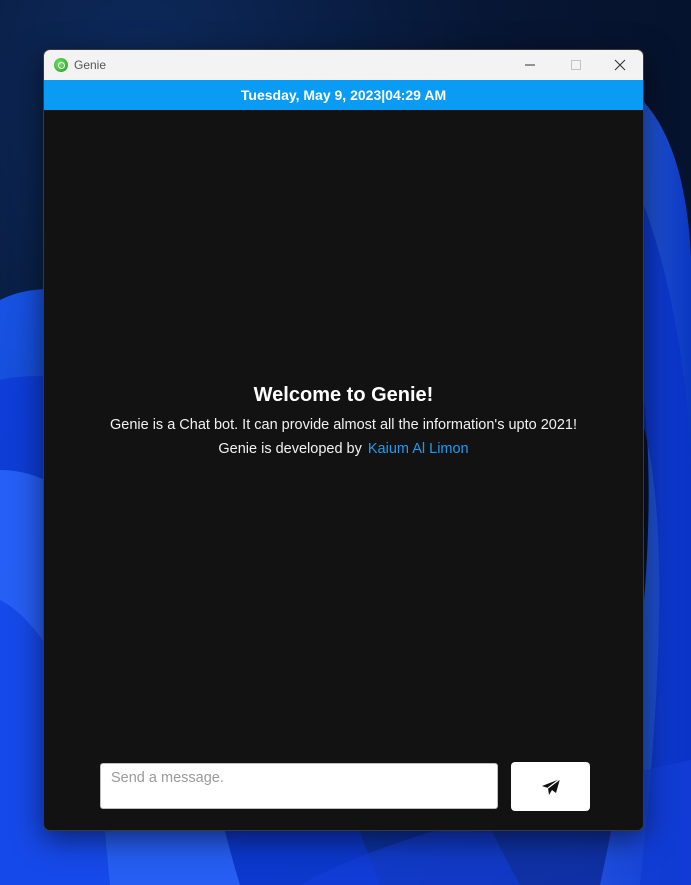 The image size is (691, 885). I want to click on paper-plane-icon, so click(550, 786).